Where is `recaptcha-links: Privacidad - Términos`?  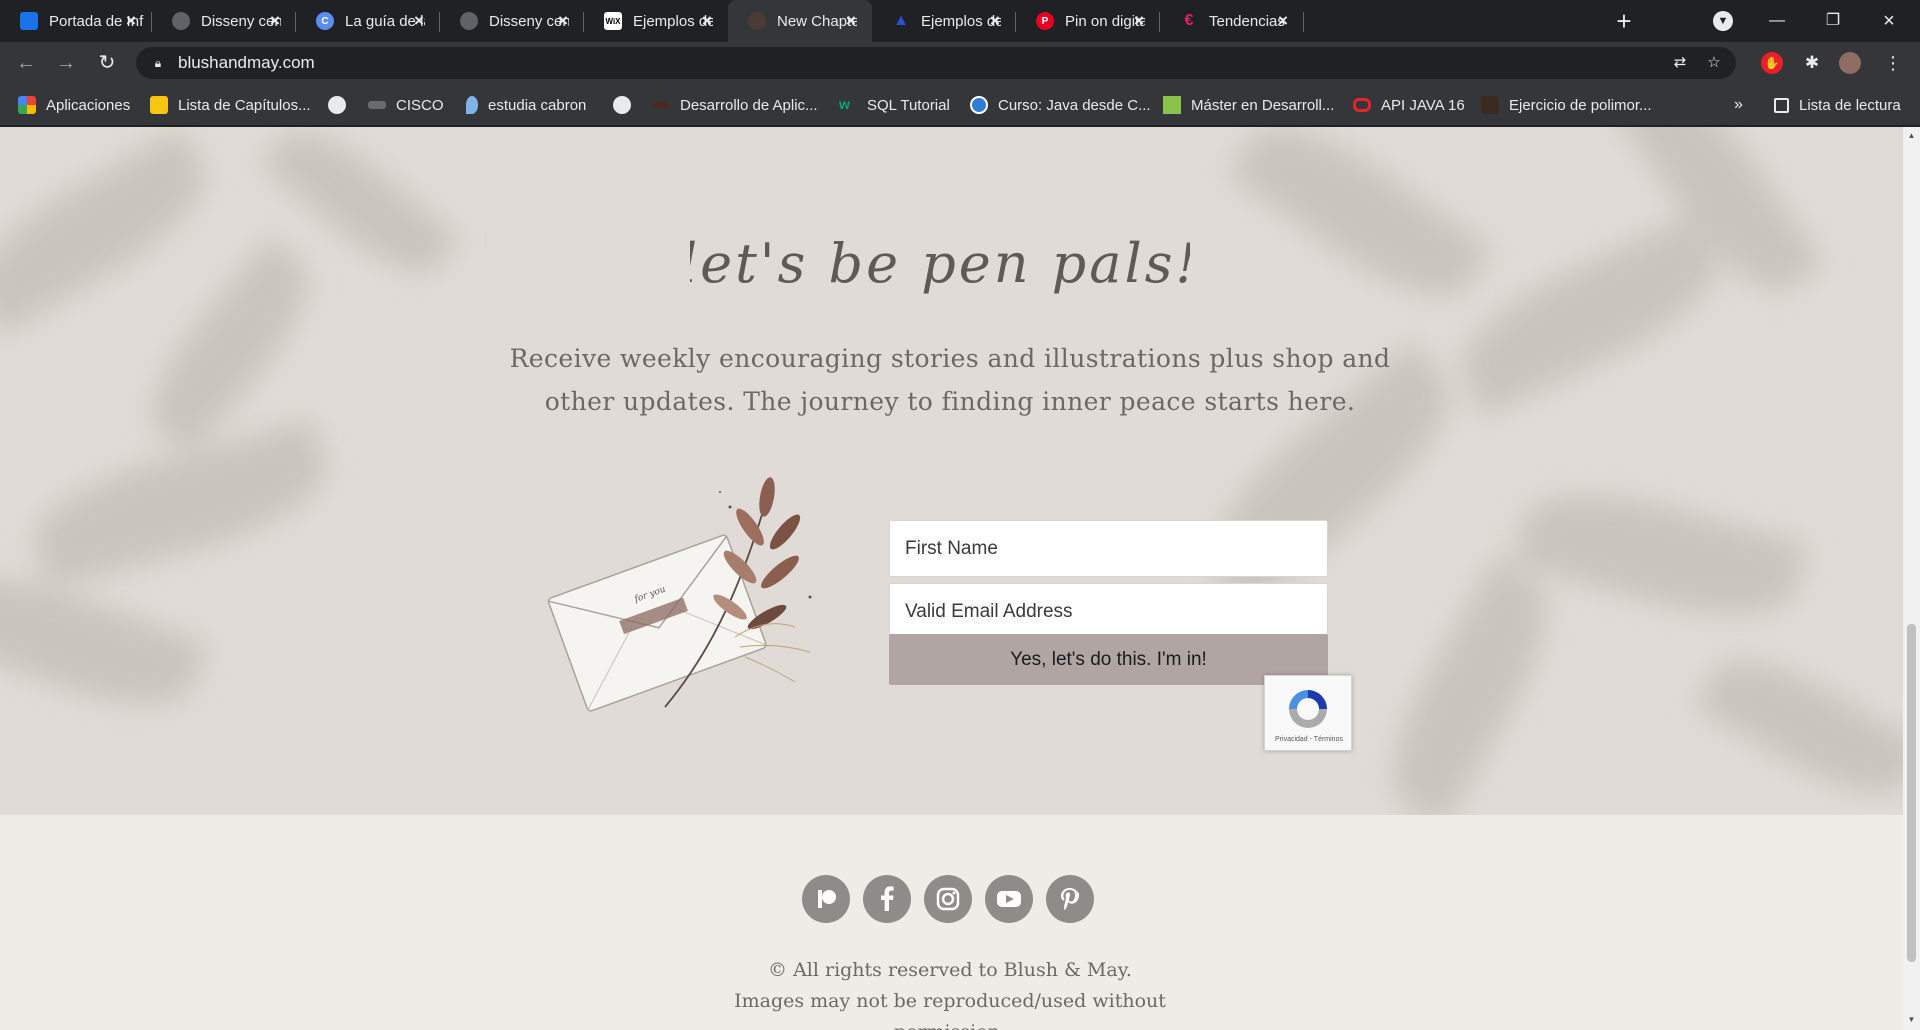
recaptcha-links: Privacidad - Términos is located at coordinates (1309, 739).